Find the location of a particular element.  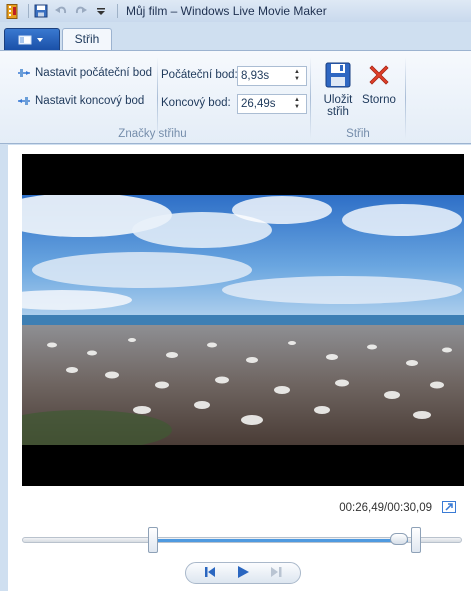

trim-selection-range is located at coordinates (281, 540).